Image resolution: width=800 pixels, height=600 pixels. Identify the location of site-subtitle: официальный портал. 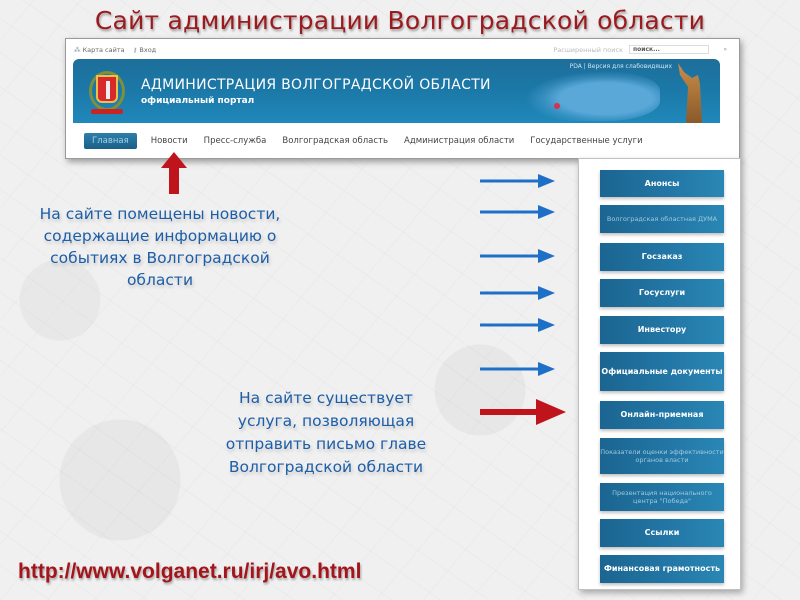
(198, 101).